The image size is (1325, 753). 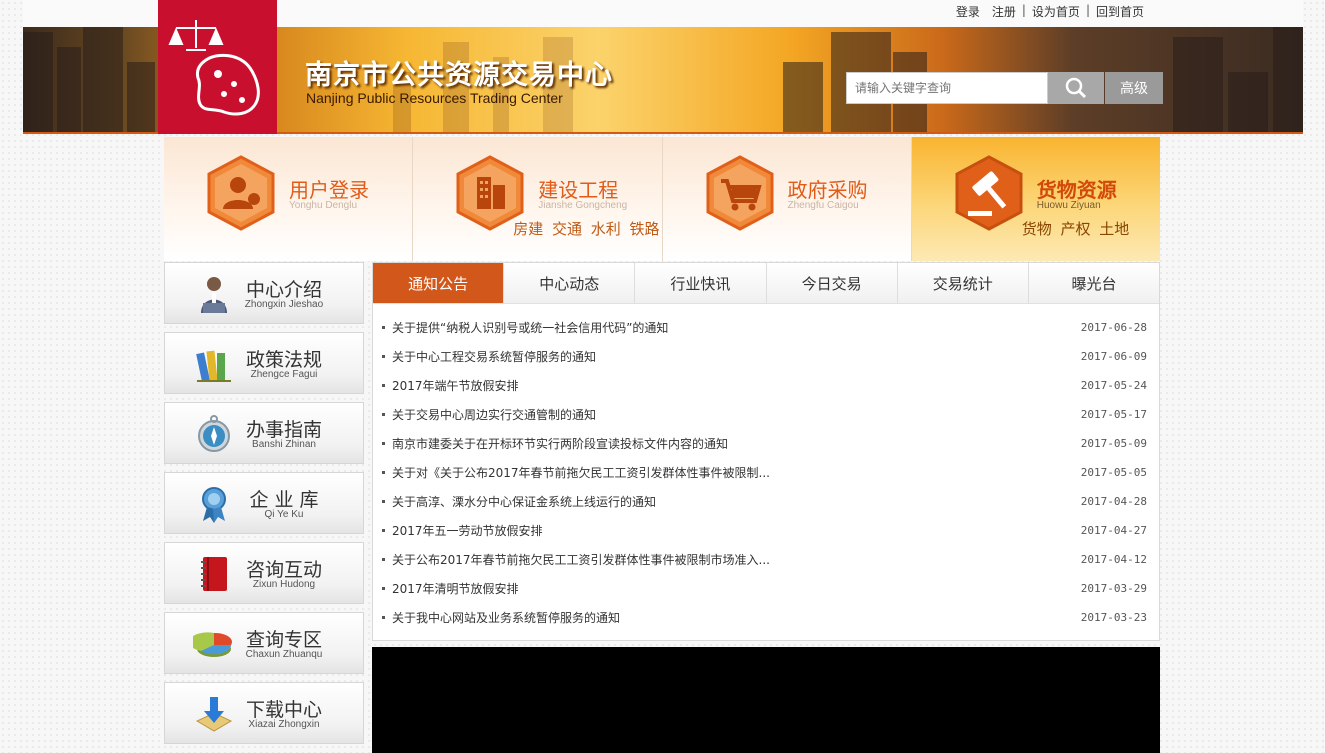 I want to click on news-date: 2017-05-17, so click(x=1113, y=414).